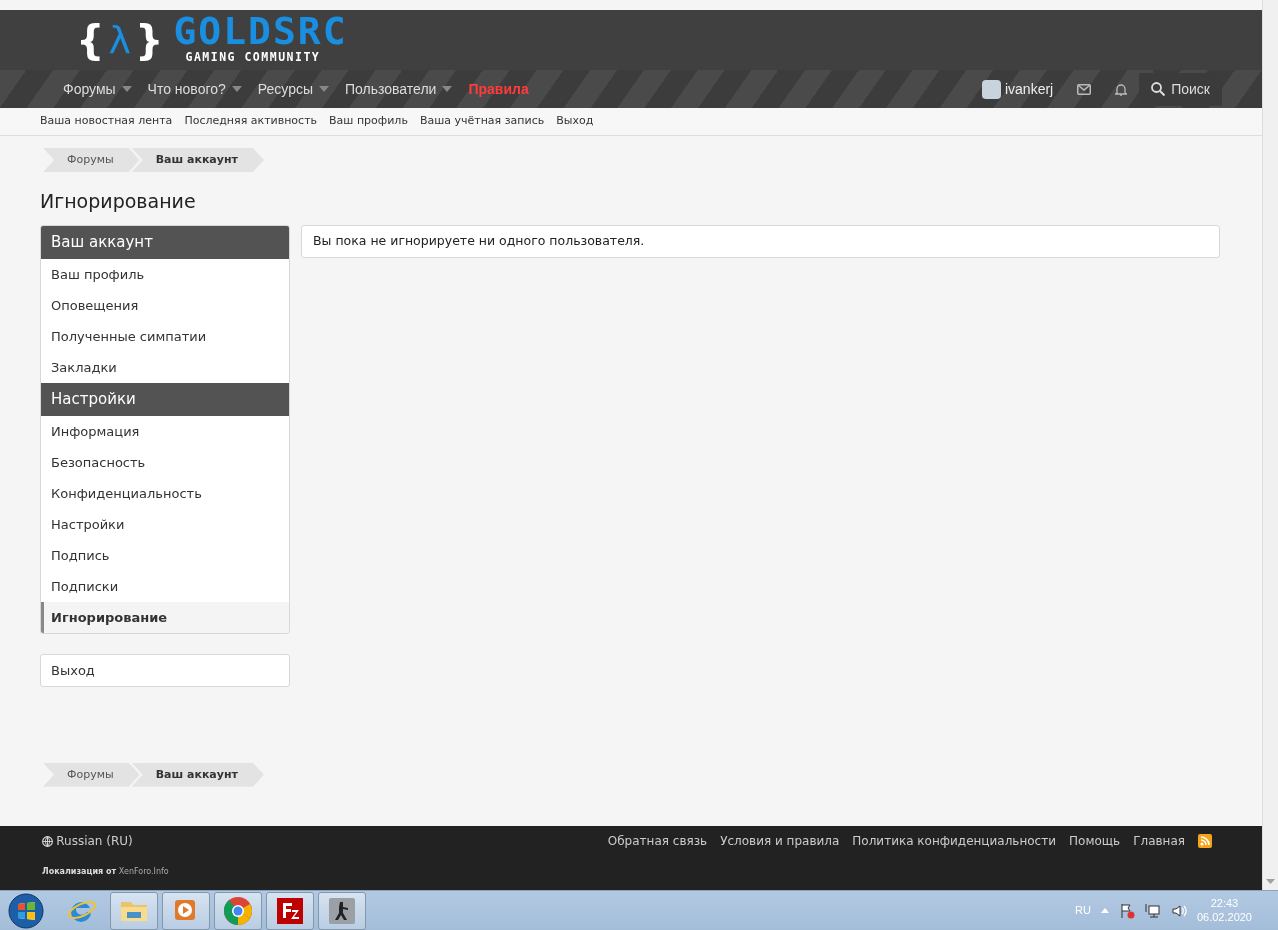 This screenshot has height=930, width=1278. I want to click on logout-link: Выход, so click(165, 670).